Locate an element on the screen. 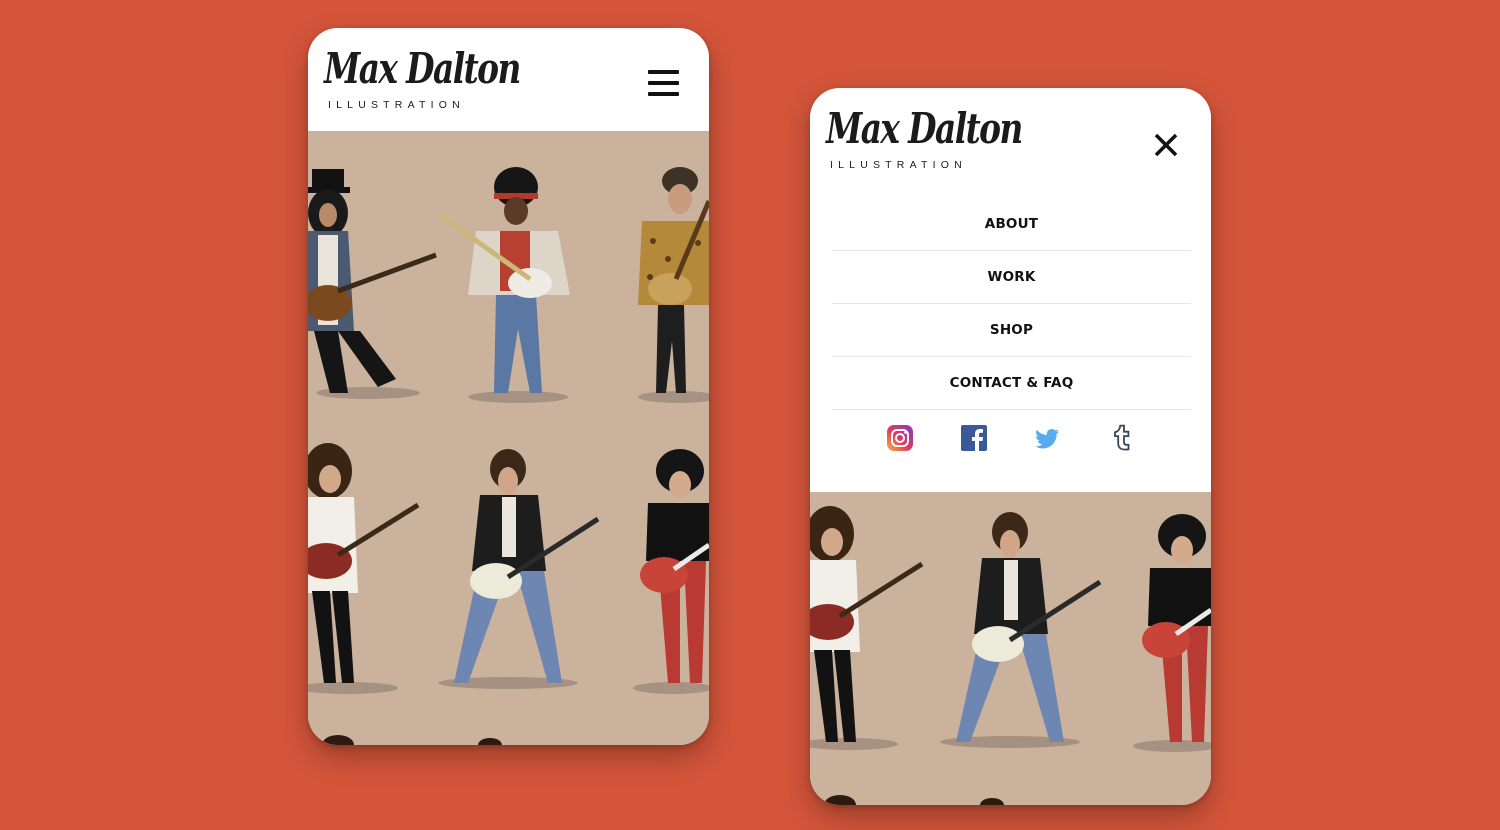 The height and width of the screenshot is (830, 1500). close-icon is located at coordinates (1166, 145).